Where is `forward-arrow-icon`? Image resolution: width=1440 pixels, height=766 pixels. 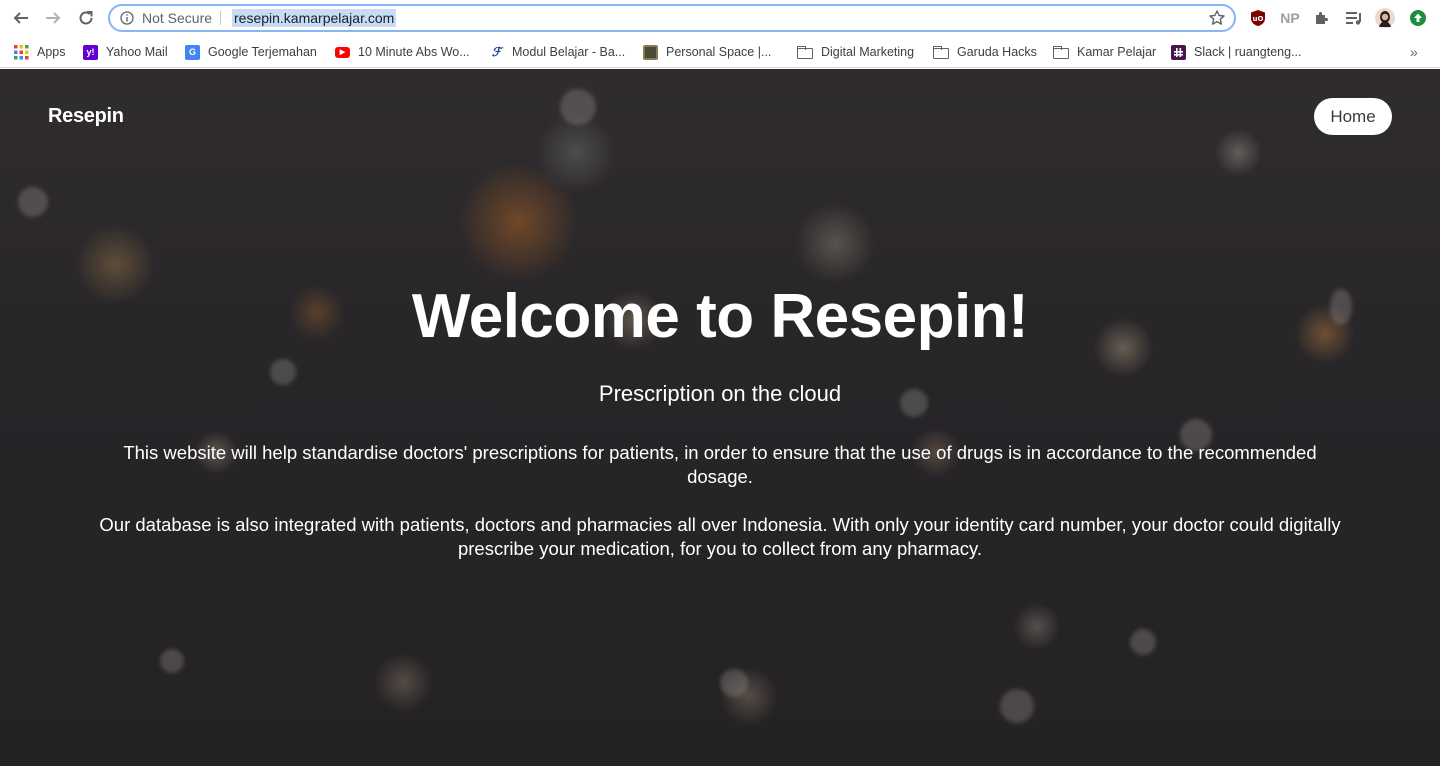 forward-arrow-icon is located at coordinates (53, 18).